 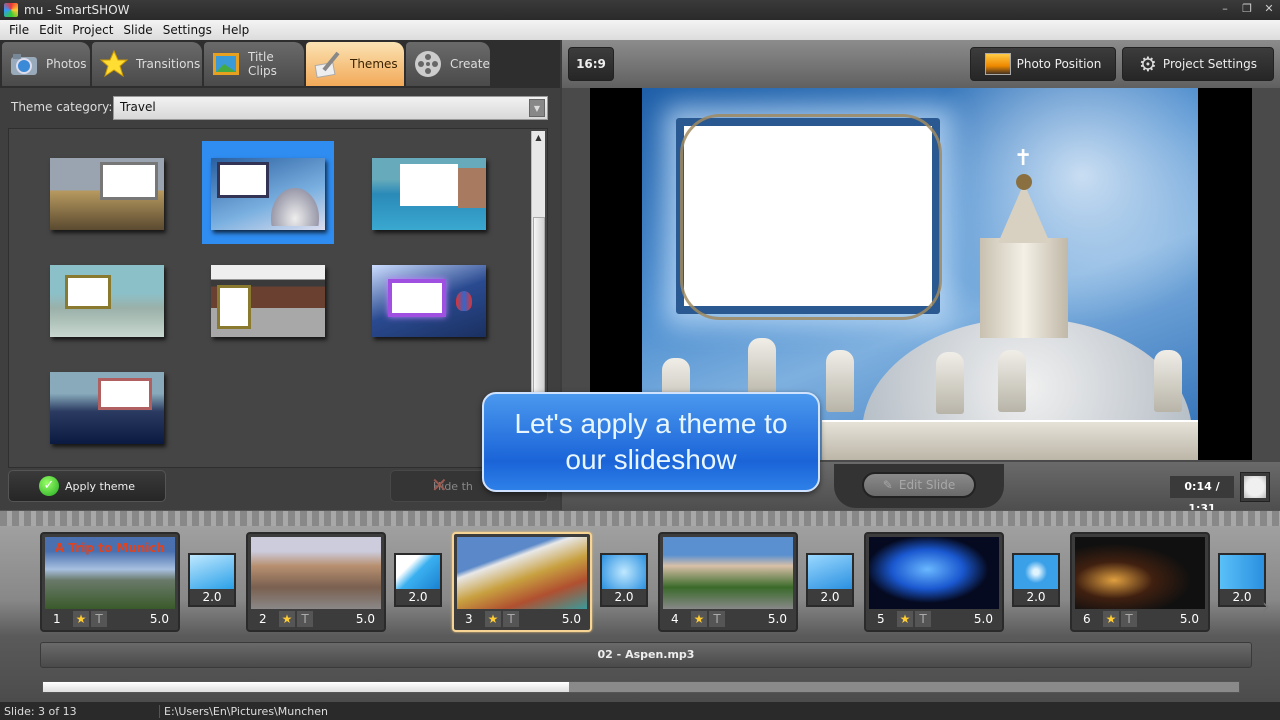 What do you see at coordinates (66, 64) in the screenshot?
I see `tab-label: Photos` at bounding box center [66, 64].